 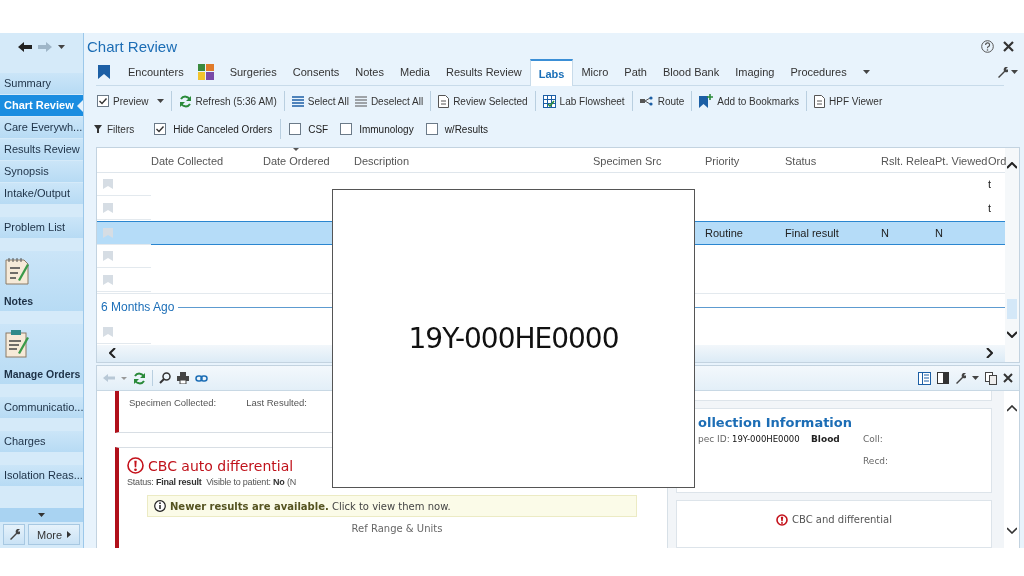 I want to click on back-arrow-icon, so click(x=25, y=47).